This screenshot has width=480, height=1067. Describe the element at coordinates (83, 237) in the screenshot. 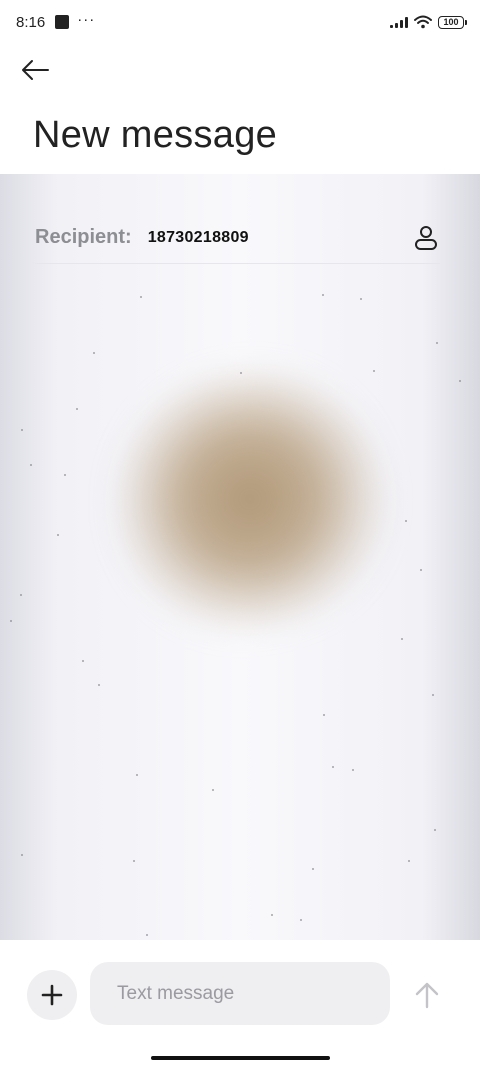

I see `recipient-label: Recipient:` at that location.